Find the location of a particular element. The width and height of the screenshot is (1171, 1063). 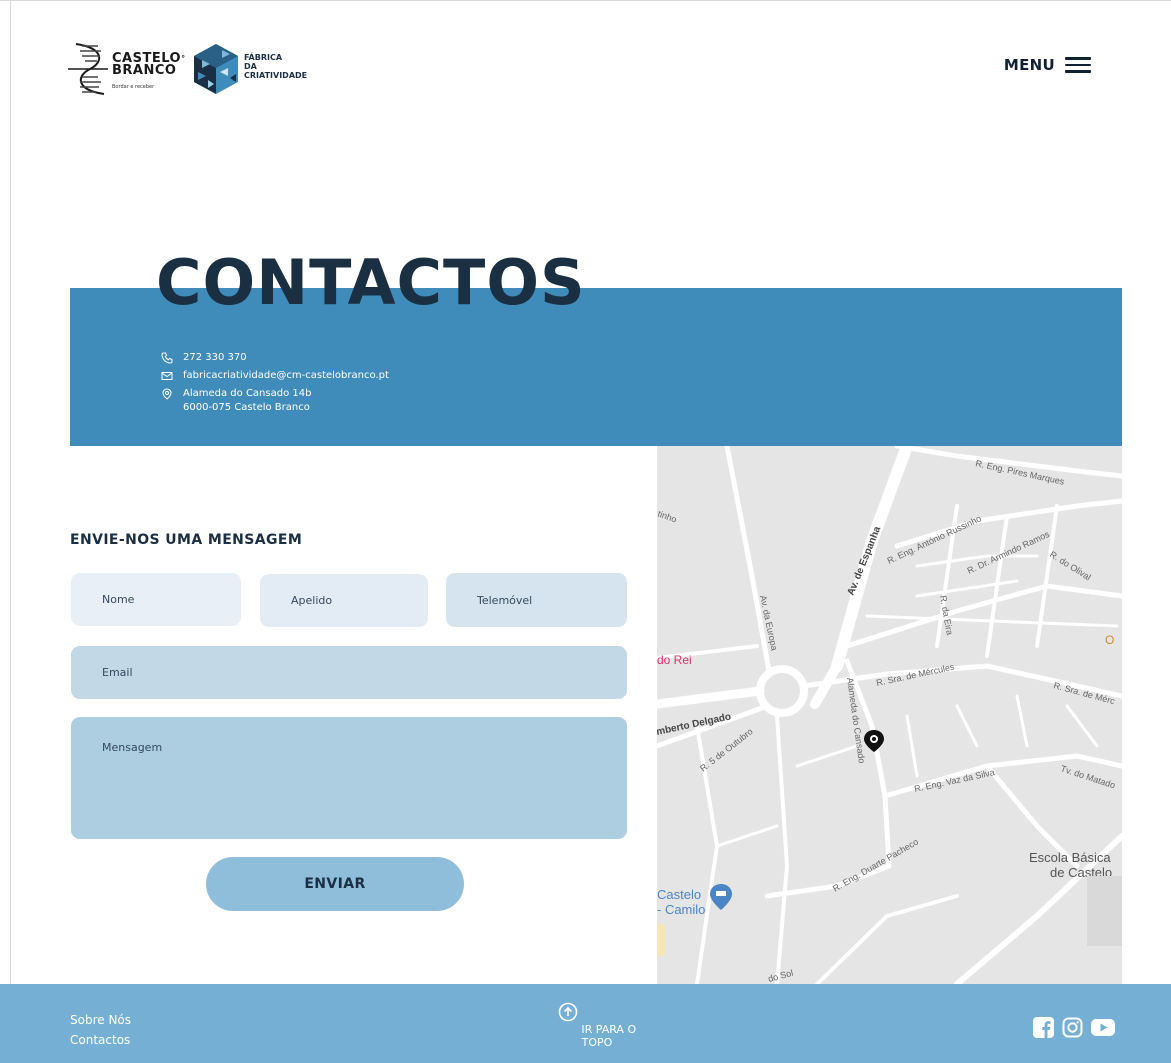

send-button: ENVIAR is located at coordinates (335, 884).